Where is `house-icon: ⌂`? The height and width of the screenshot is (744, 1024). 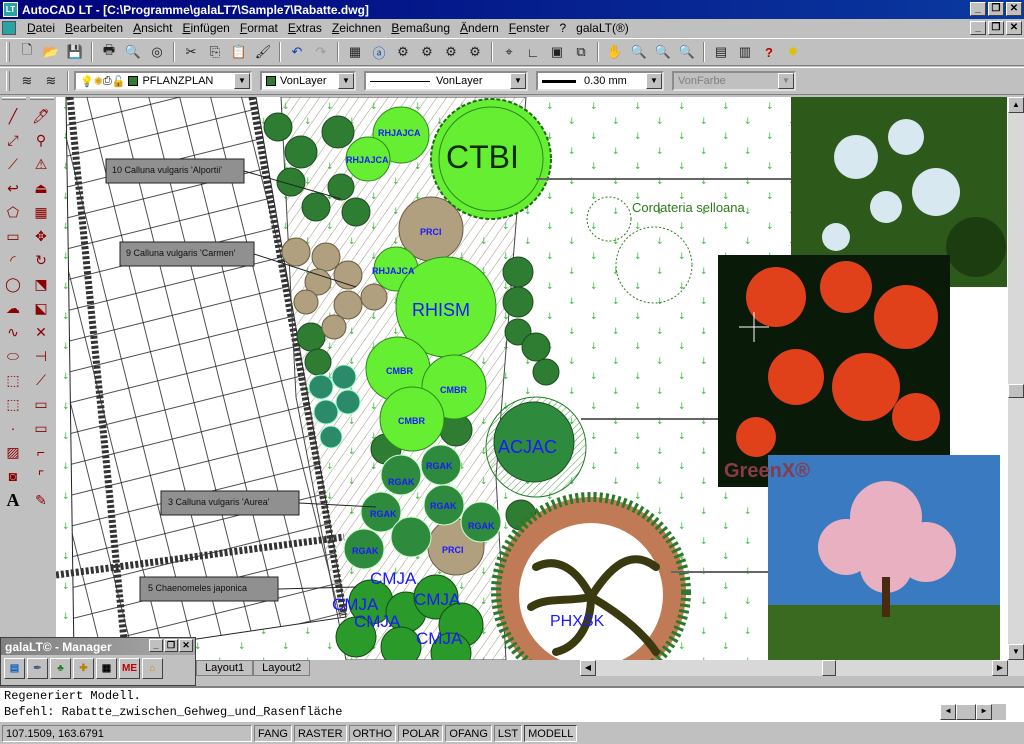
house-icon: ⌂ is located at coordinates (152, 668).